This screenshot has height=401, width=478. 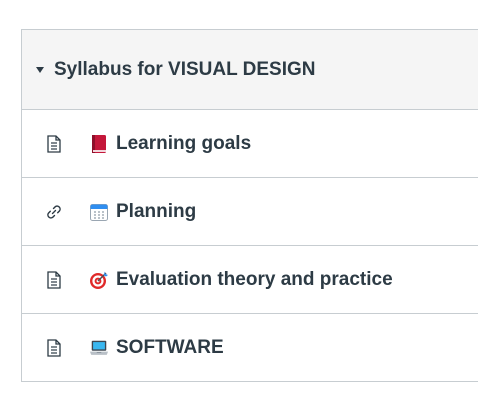 What do you see at coordinates (156, 212) in the screenshot?
I see `module-item-title: Planning` at bounding box center [156, 212].